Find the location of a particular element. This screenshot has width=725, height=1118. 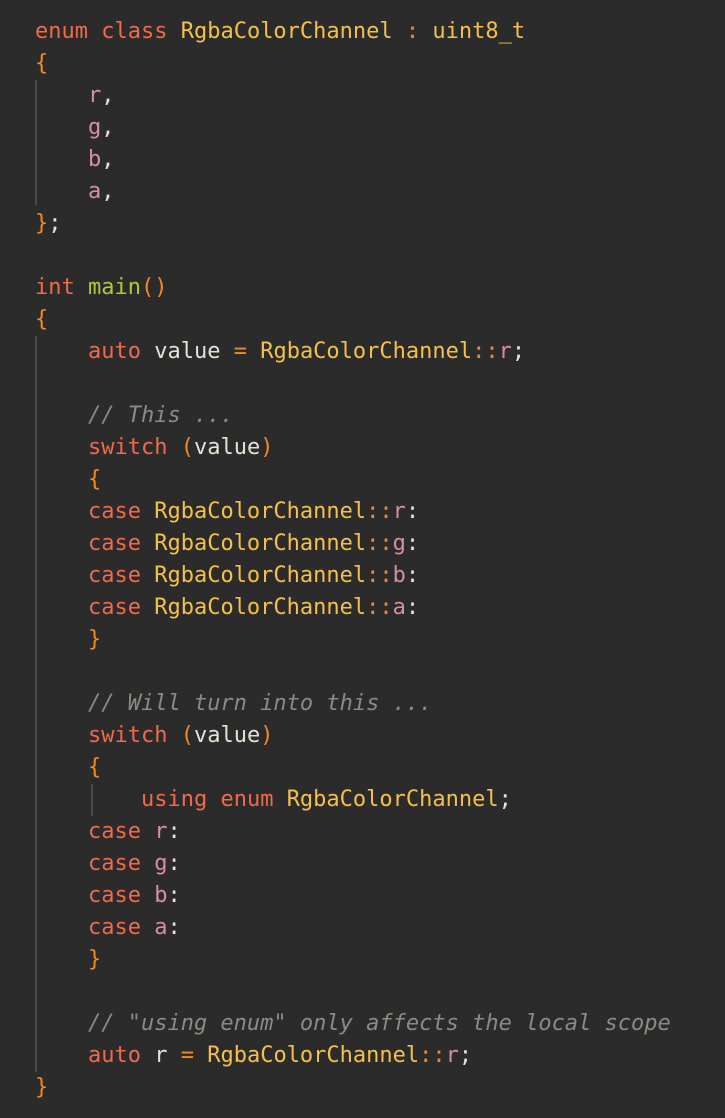

code-line: b, is located at coordinates (75, 160).